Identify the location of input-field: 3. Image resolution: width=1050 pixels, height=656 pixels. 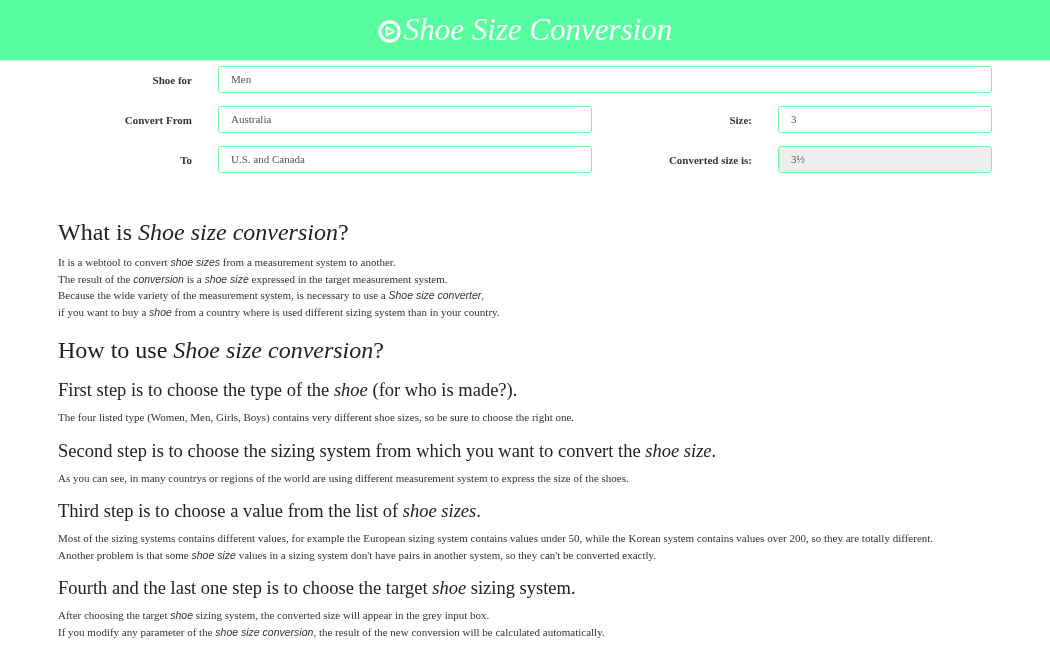
(885, 119).